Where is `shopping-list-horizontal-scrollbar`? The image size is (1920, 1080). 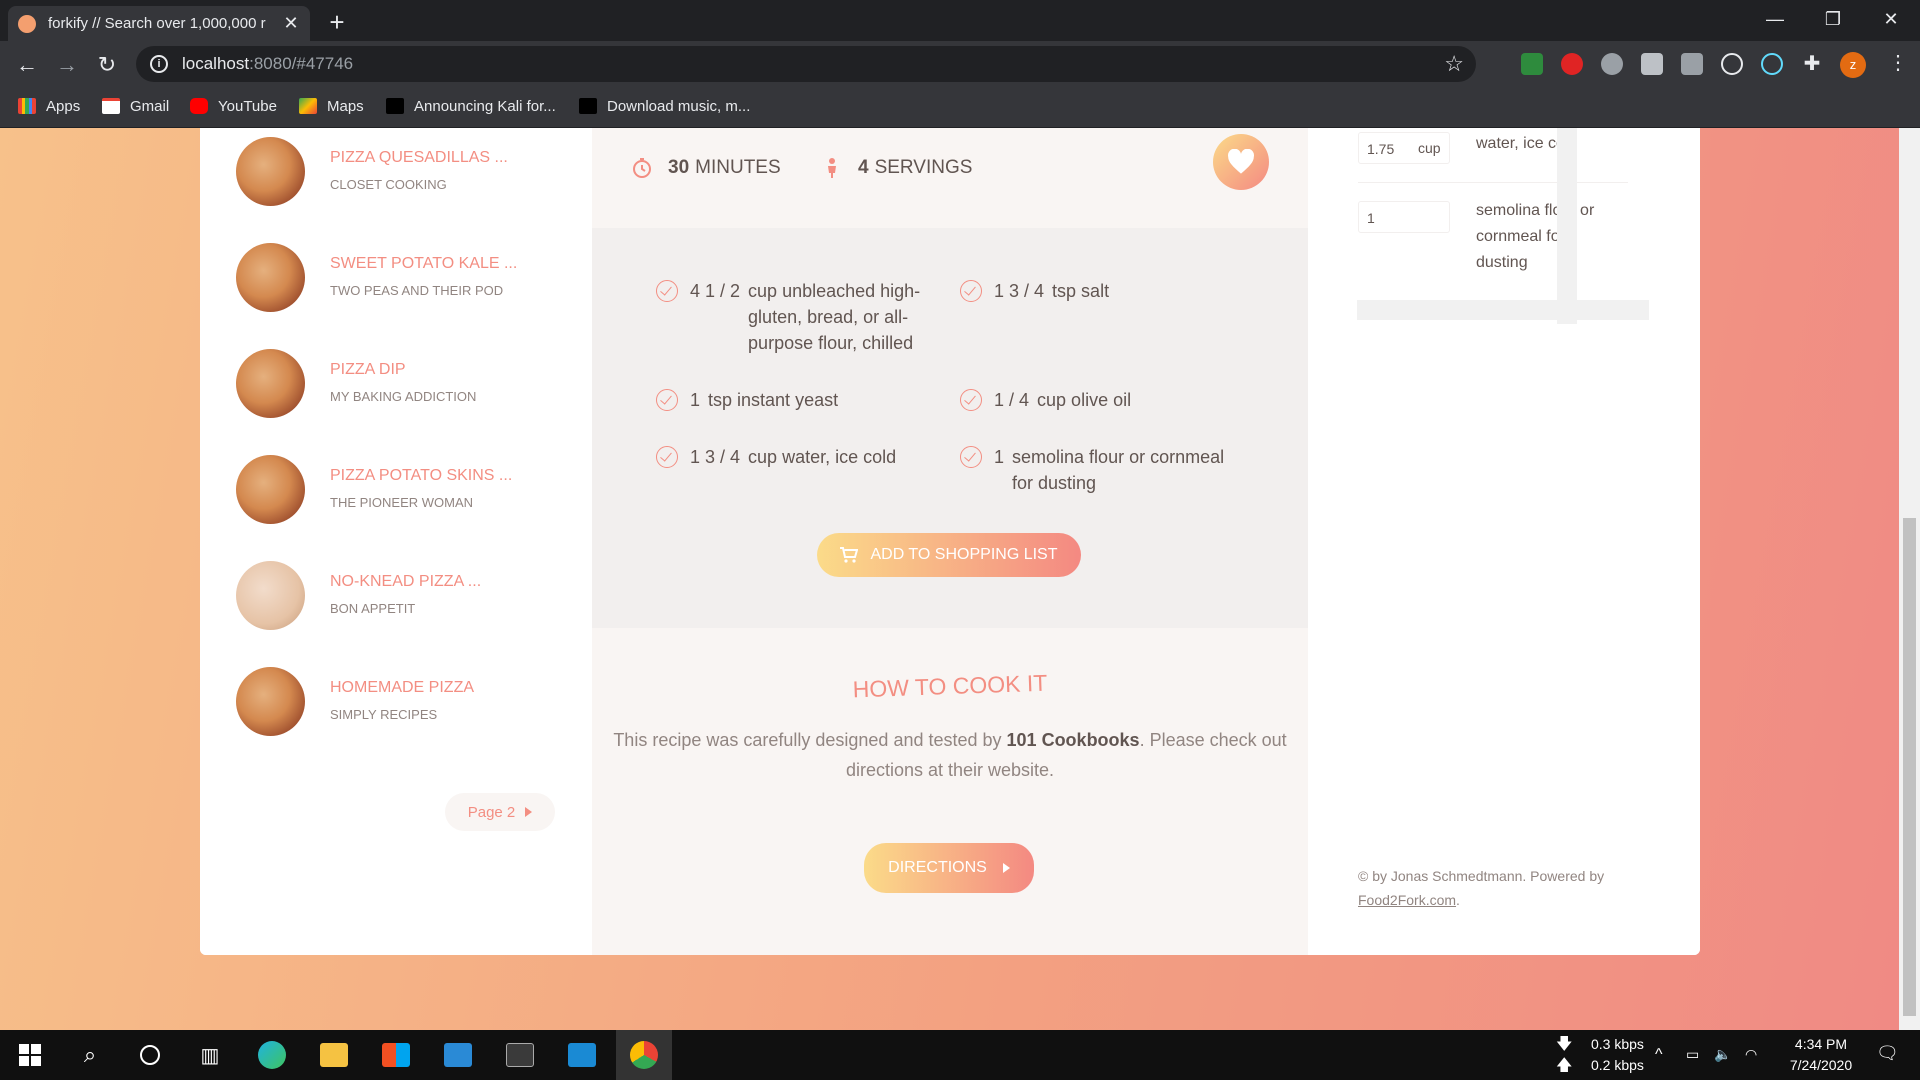
shopping-list-horizontal-scrollbar is located at coordinates (1503, 310).